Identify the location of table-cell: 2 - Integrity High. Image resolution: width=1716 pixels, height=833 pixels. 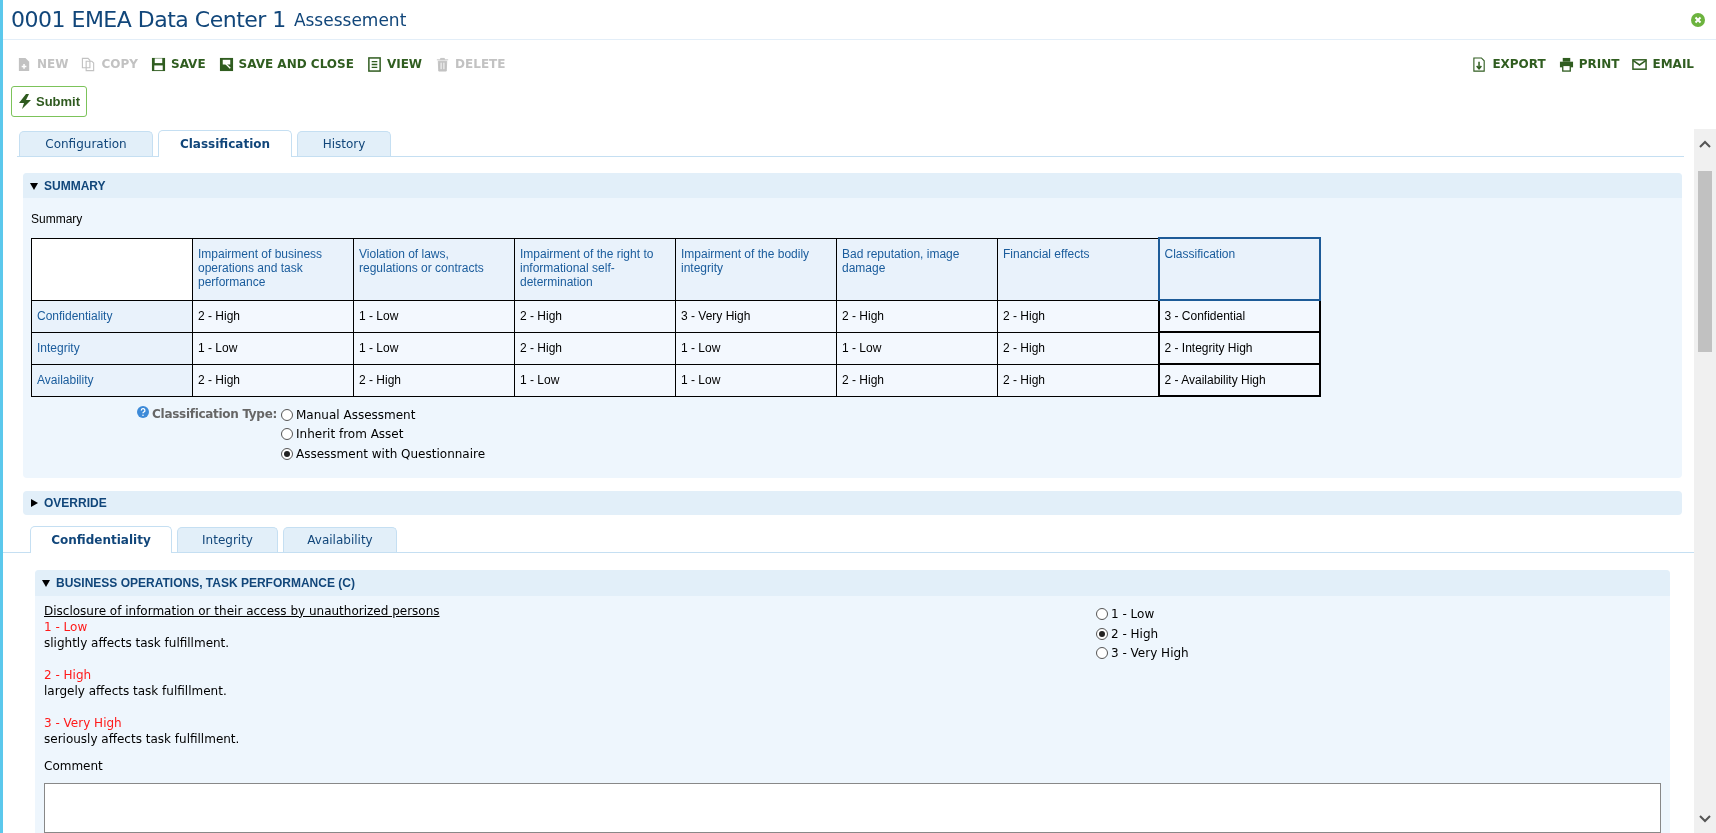
(1239, 348).